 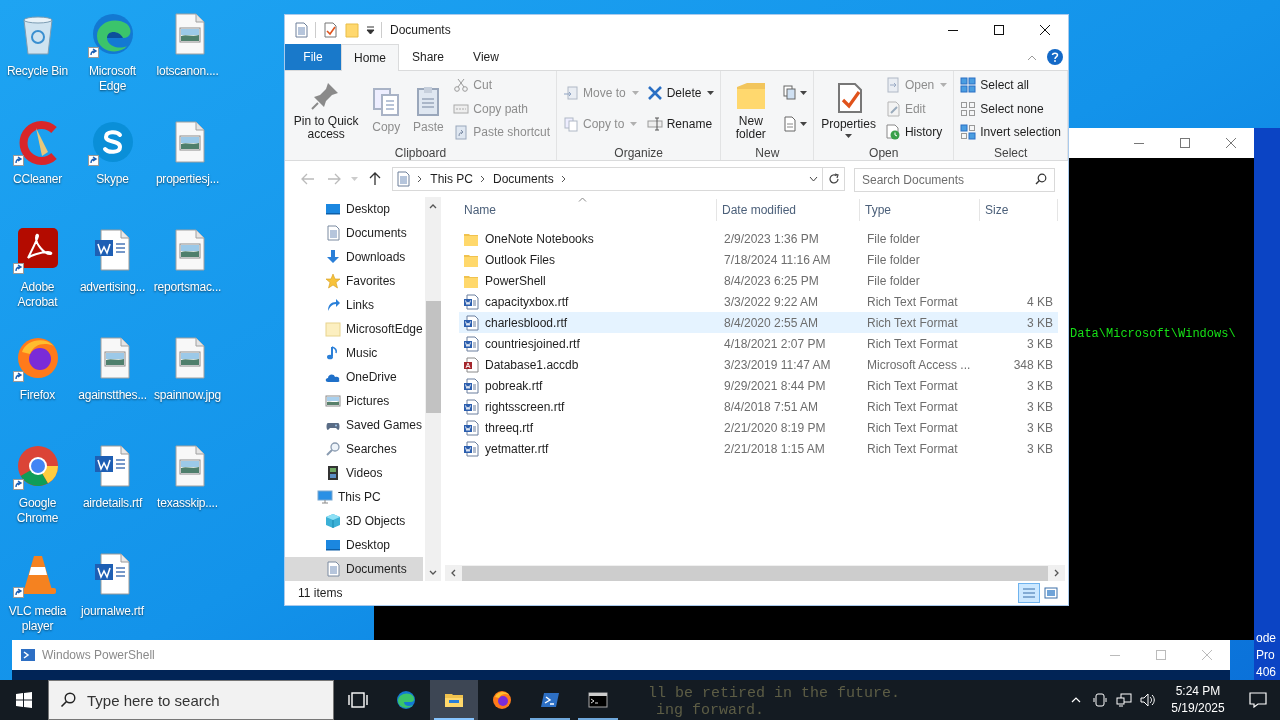 What do you see at coordinates (1198, 708) in the screenshot?
I see `clock-date: 5/19/2025` at bounding box center [1198, 708].